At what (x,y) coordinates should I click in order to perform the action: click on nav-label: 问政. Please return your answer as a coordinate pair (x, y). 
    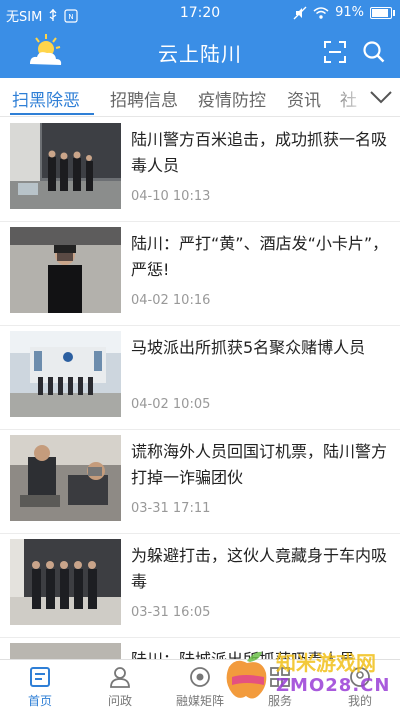
    Looking at the image, I should click on (119, 701).